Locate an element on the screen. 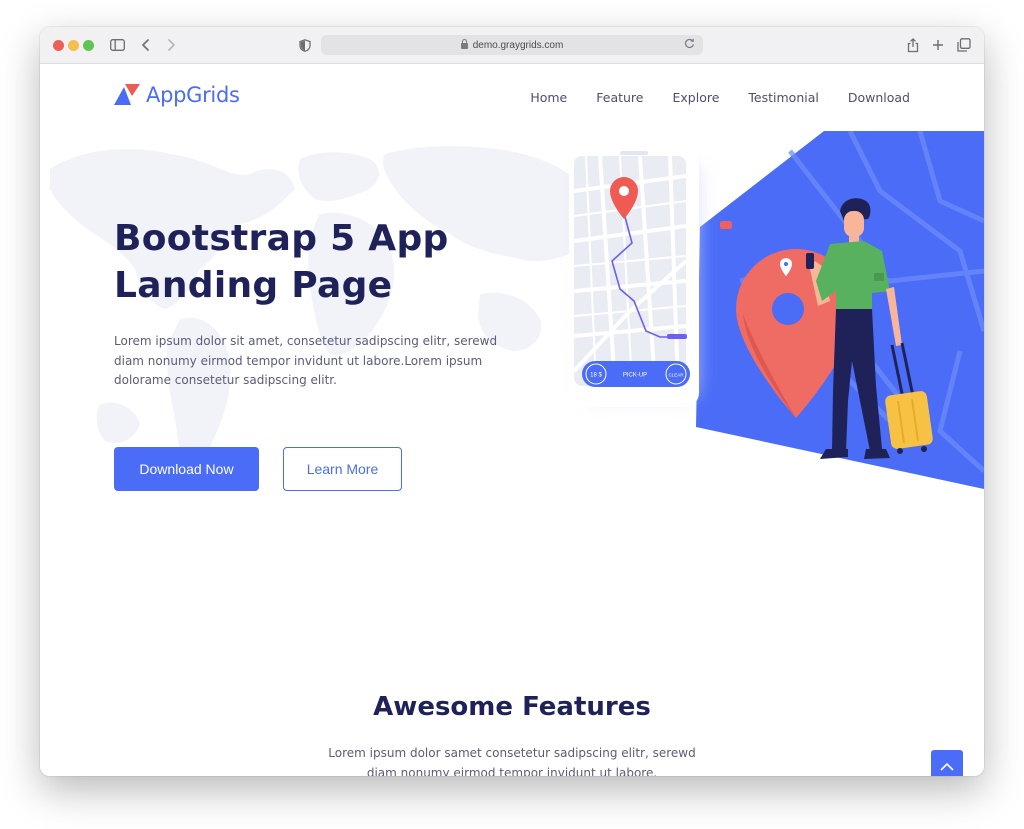 This screenshot has width=1024, height=829. download-now-button: Download Now is located at coordinates (186, 469).